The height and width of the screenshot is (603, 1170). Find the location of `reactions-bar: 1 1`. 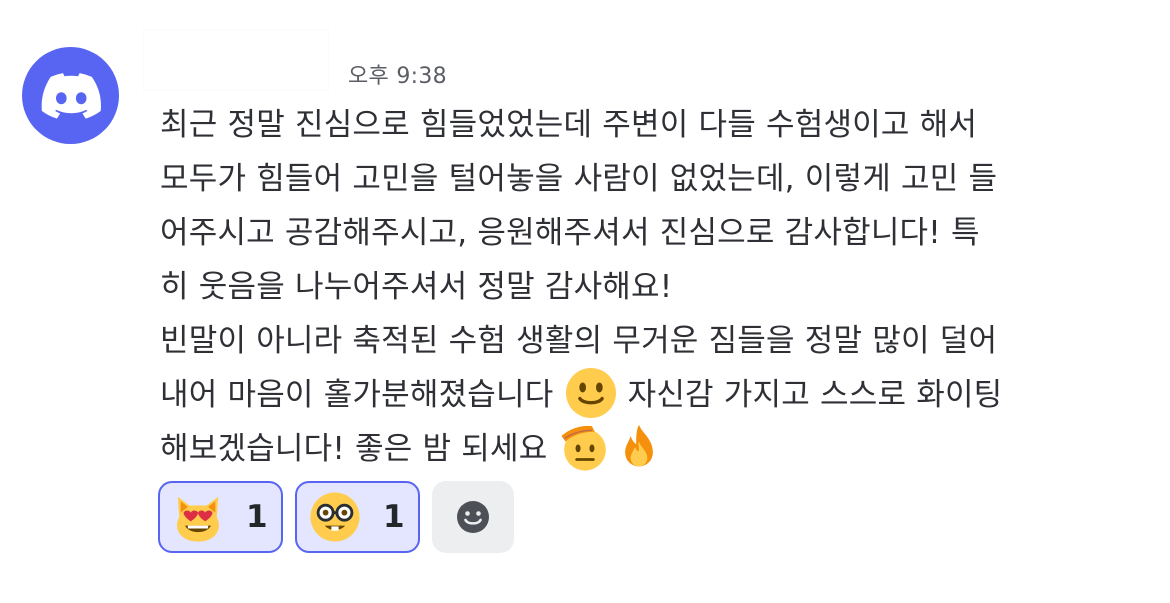

reactions-bar: 1 1 is located at coordinates (336, 517).